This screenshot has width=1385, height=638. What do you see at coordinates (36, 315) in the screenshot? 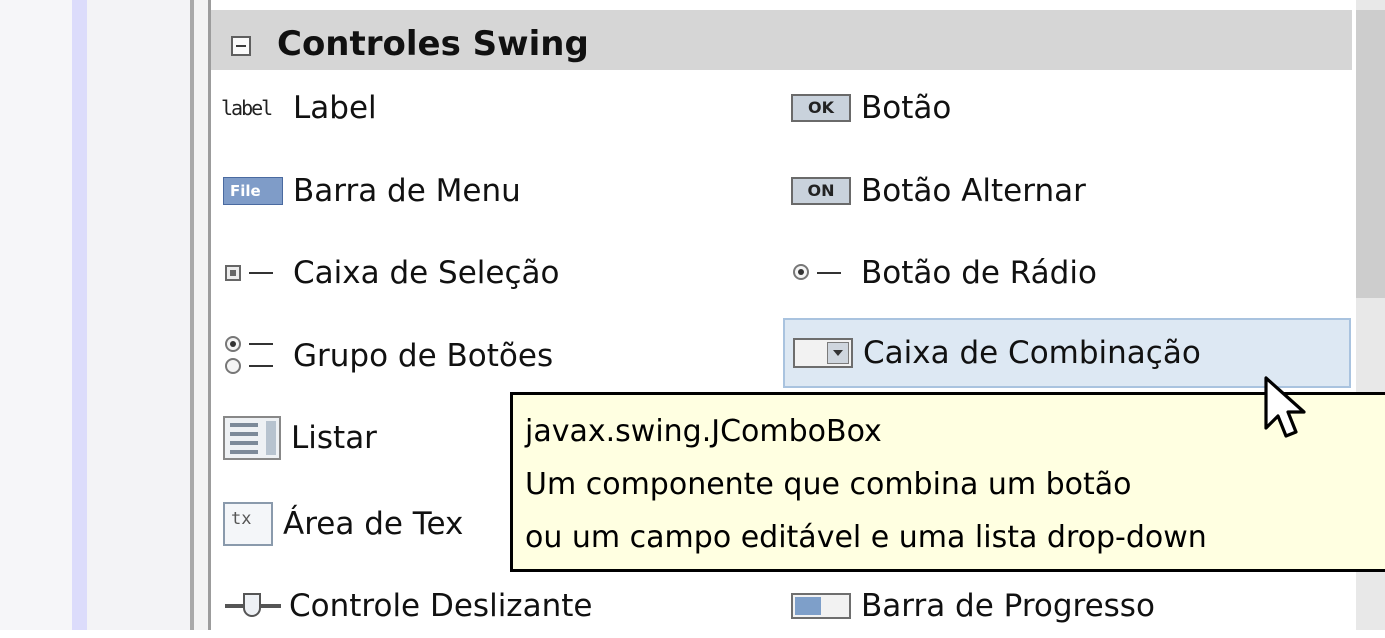
I see `editor-margin` at bounding box center [36, 315].